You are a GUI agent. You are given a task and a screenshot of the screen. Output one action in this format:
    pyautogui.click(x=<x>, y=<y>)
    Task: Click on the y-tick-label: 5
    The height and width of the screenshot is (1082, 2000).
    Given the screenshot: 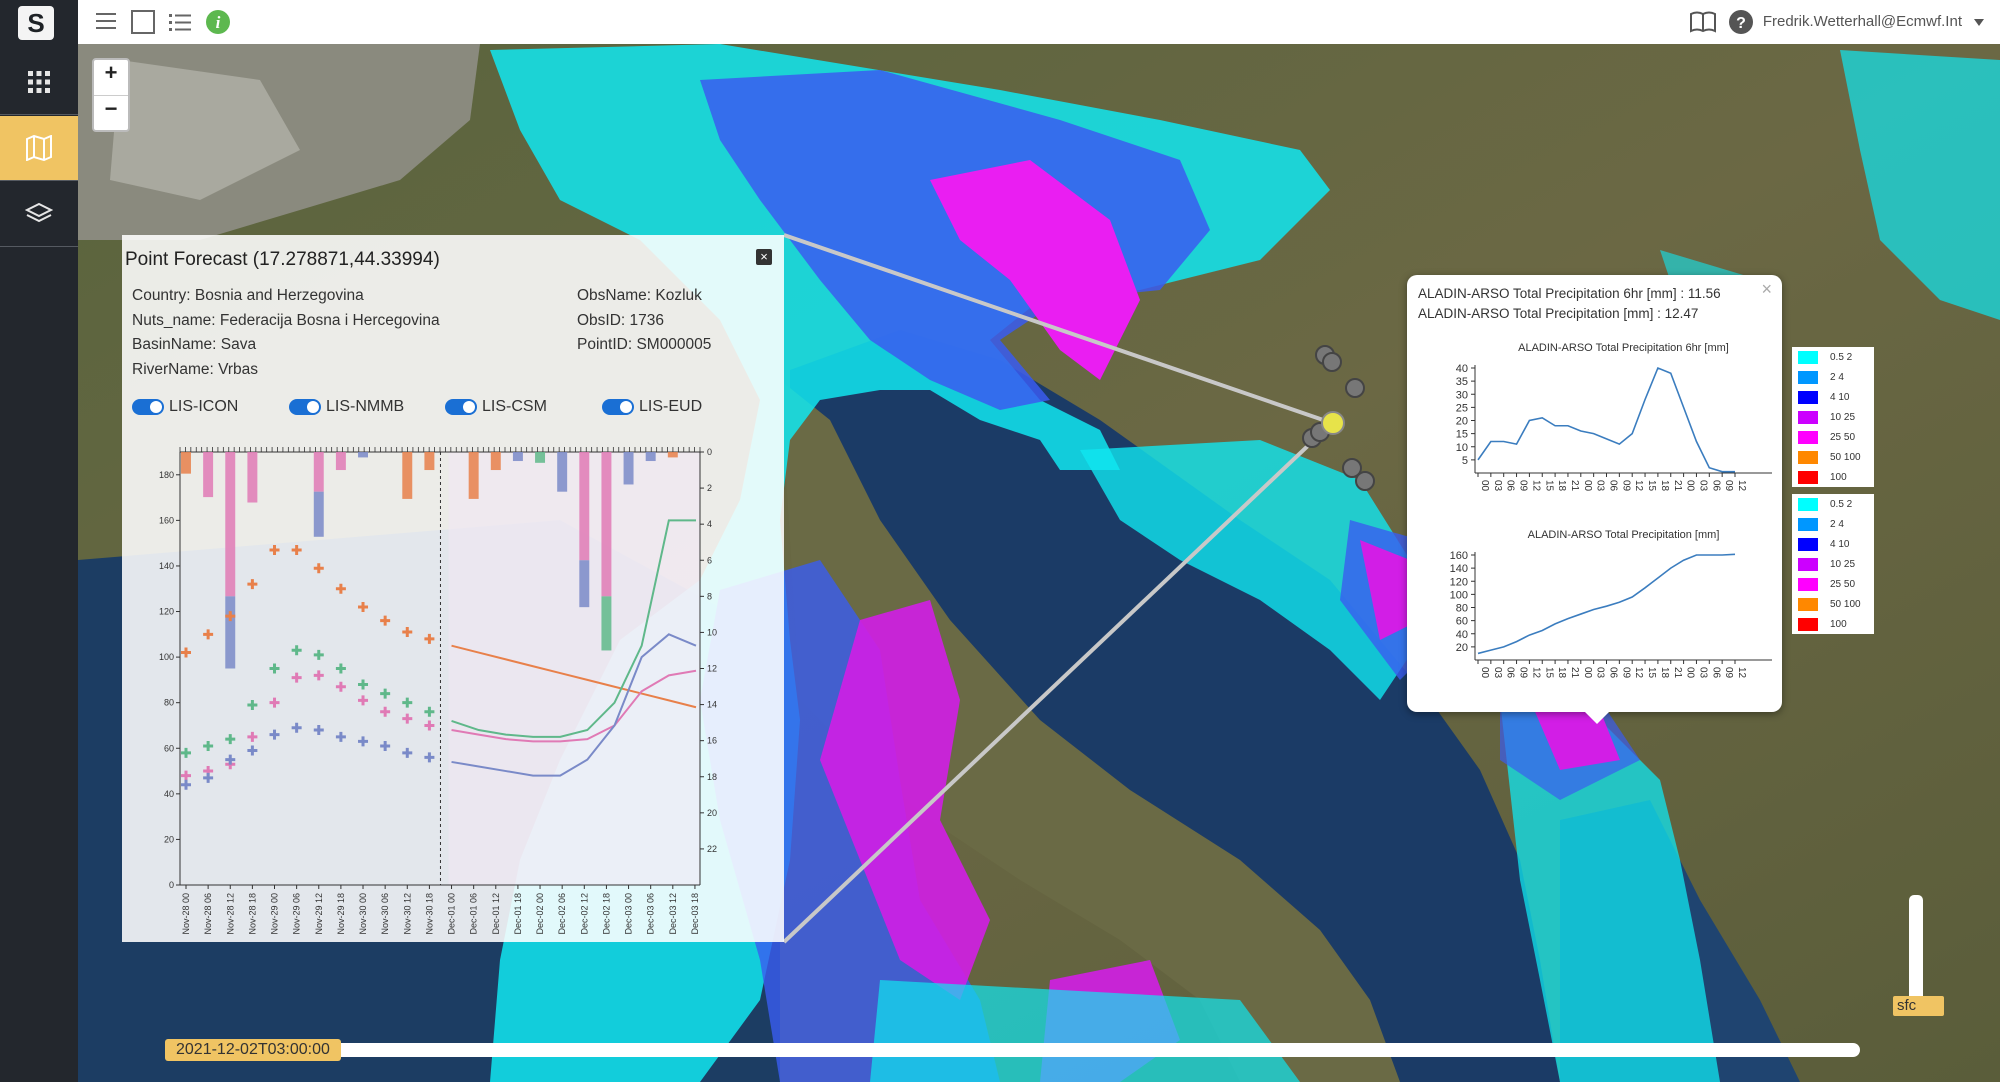 What is the action you would take?
    pyautogui.click(x=1465, y=461)
    